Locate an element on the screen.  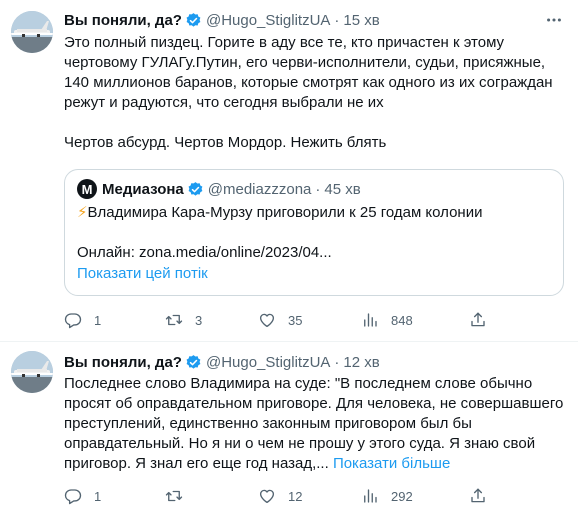
quoted-tweet-header: M Медиазона @mediazzzona · 45 хв is located at coordinates (219, 189).